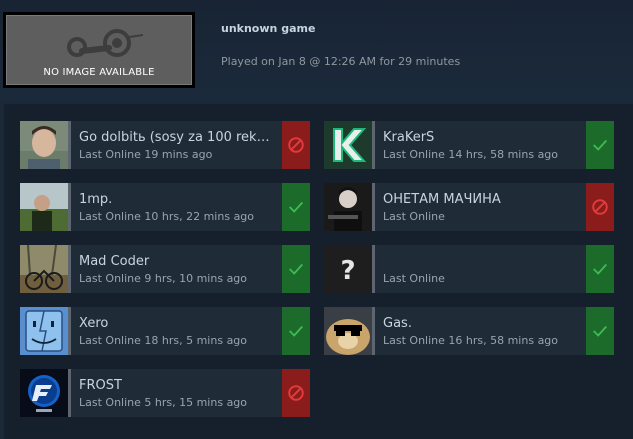  What do you see at coordinates (469, 269) in the screenshot?
I see `friend-card: ? Last Online` at bounding box center [469, 269].